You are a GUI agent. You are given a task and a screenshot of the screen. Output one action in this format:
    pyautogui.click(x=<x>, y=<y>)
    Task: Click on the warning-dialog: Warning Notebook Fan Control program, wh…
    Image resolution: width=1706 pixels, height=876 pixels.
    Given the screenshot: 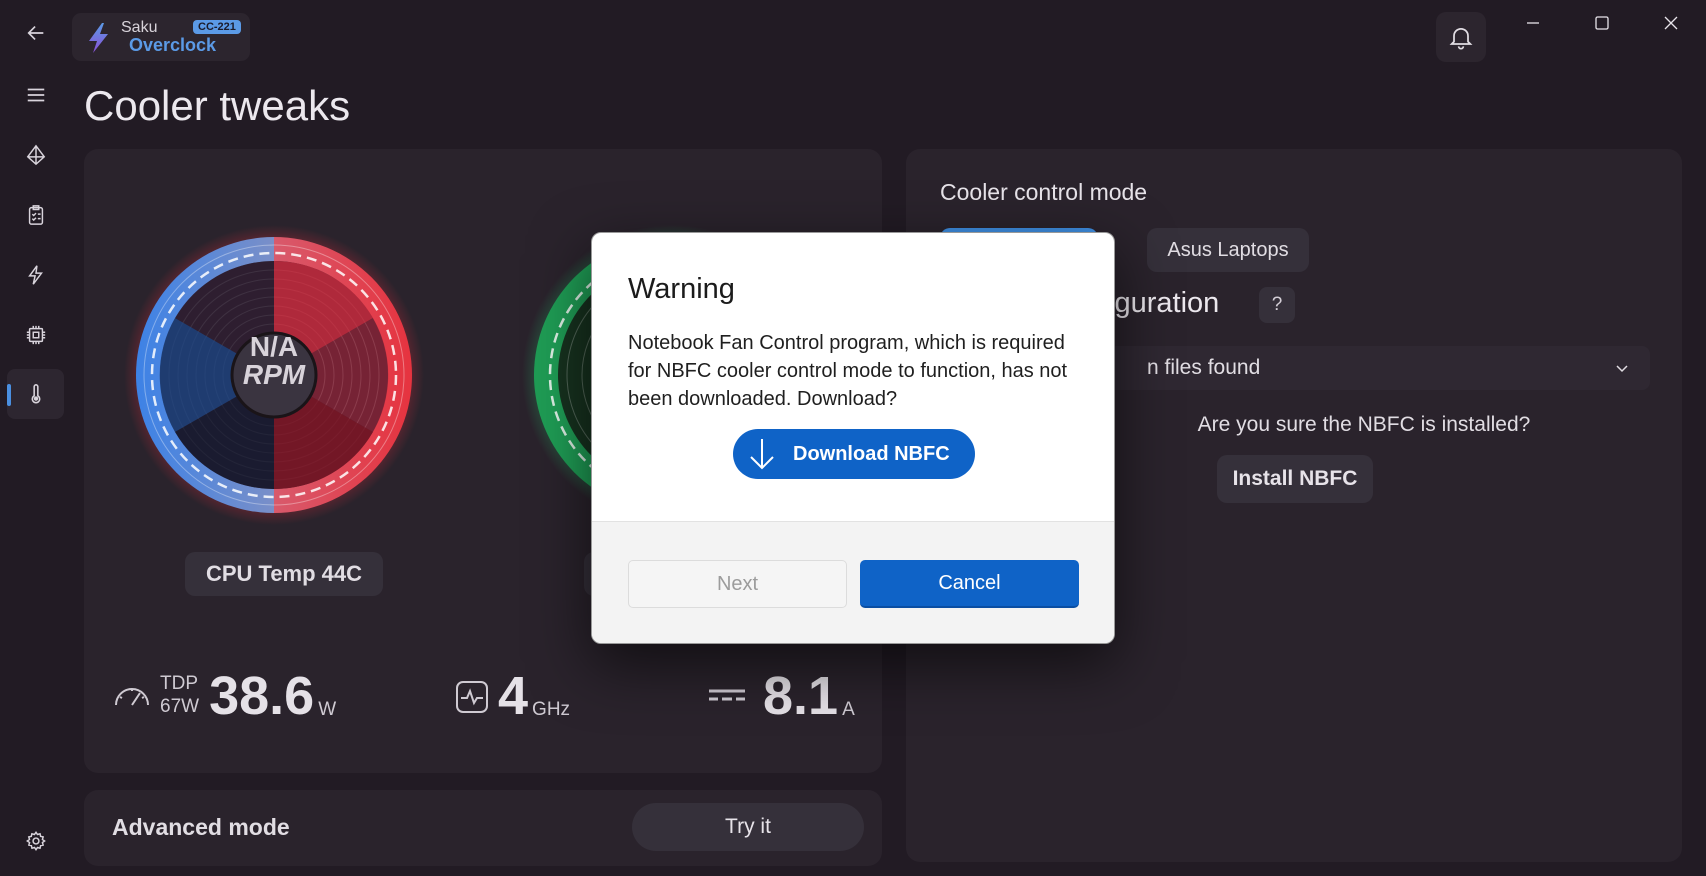 What is the action you would take?
    pyautogui.click(x=853, y=438)
    